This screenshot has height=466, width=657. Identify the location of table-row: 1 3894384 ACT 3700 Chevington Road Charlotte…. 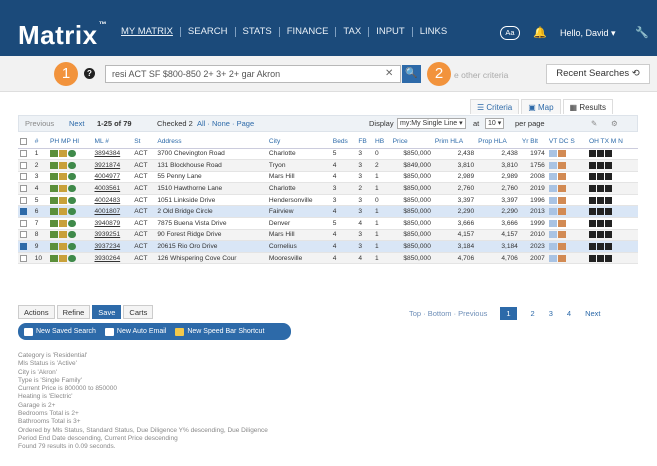
(328, 154).